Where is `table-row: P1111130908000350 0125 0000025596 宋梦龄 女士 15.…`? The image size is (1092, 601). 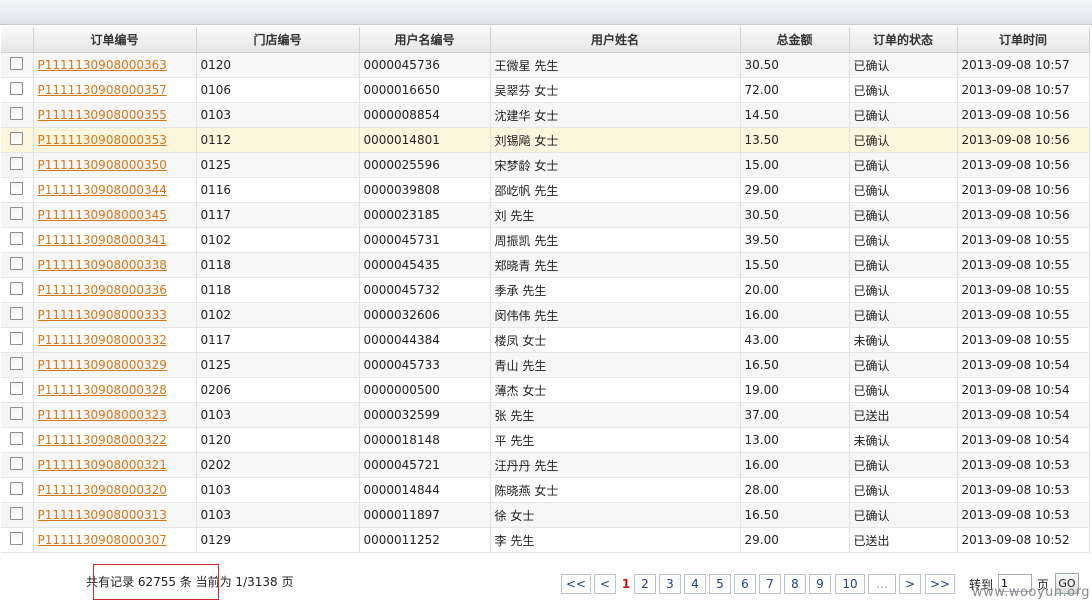 table-row: P1111130908000350 0125 0000025596 宋梦龄 女士 15.… is located at coordinates (545, 165).